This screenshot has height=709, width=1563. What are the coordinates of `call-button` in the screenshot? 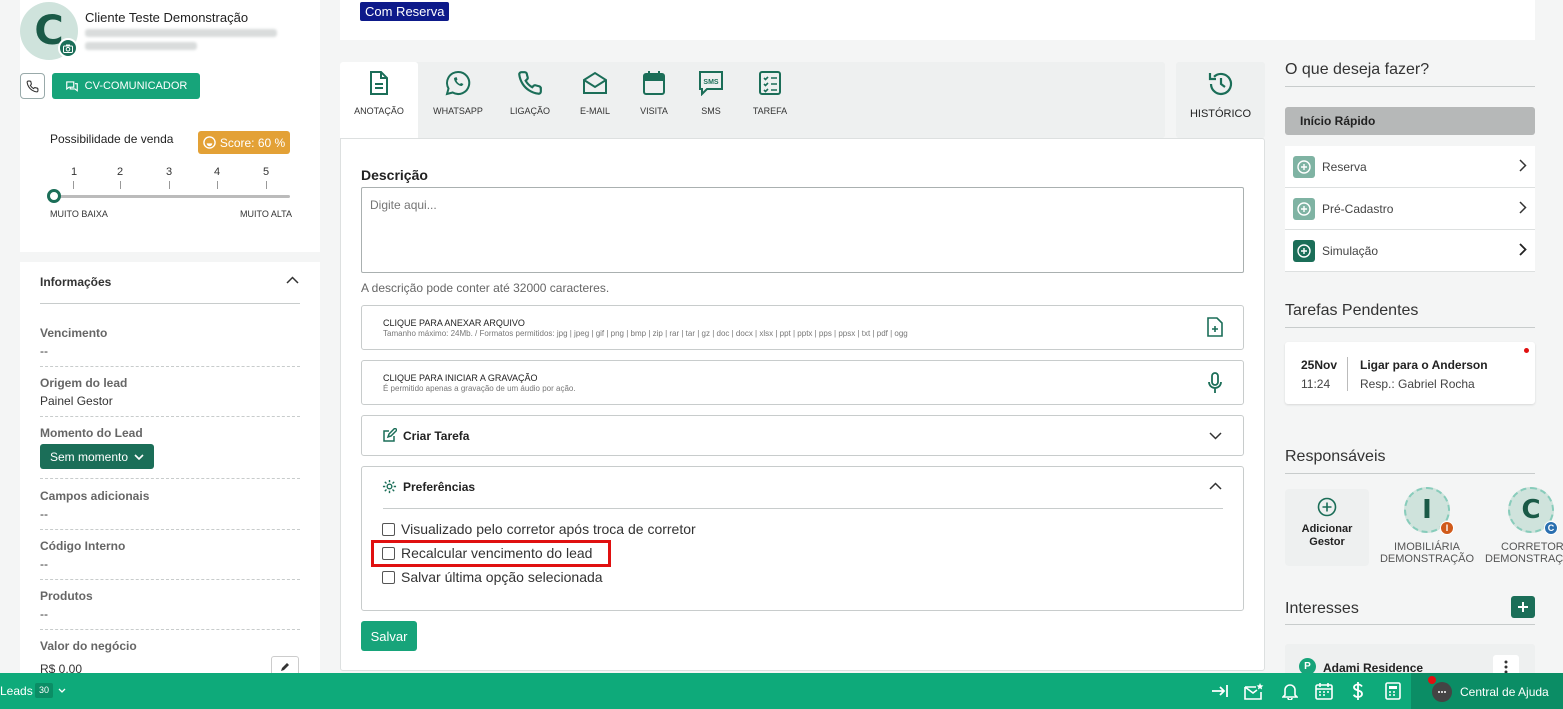 It's located at (32, 86).